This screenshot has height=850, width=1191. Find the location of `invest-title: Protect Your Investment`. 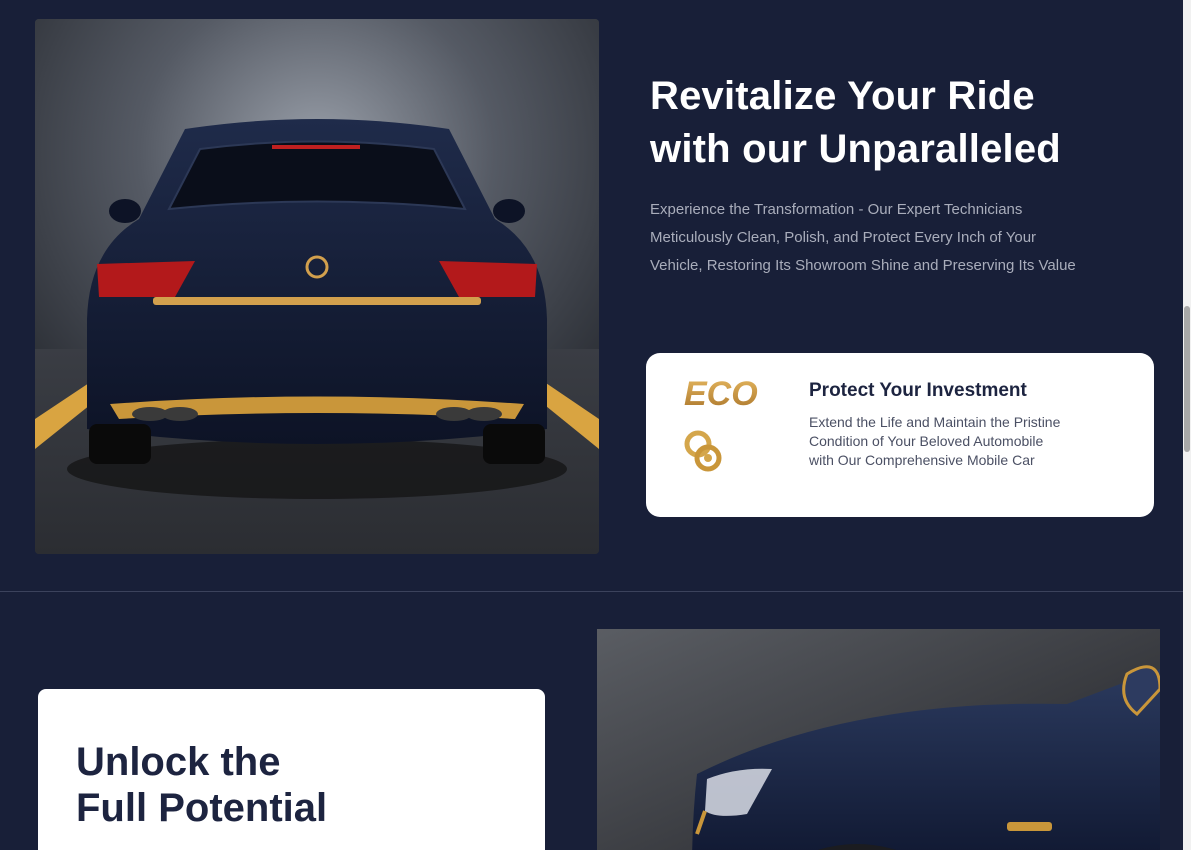

invest-title: Protect Your Investment is located at coordinates (918, 390).